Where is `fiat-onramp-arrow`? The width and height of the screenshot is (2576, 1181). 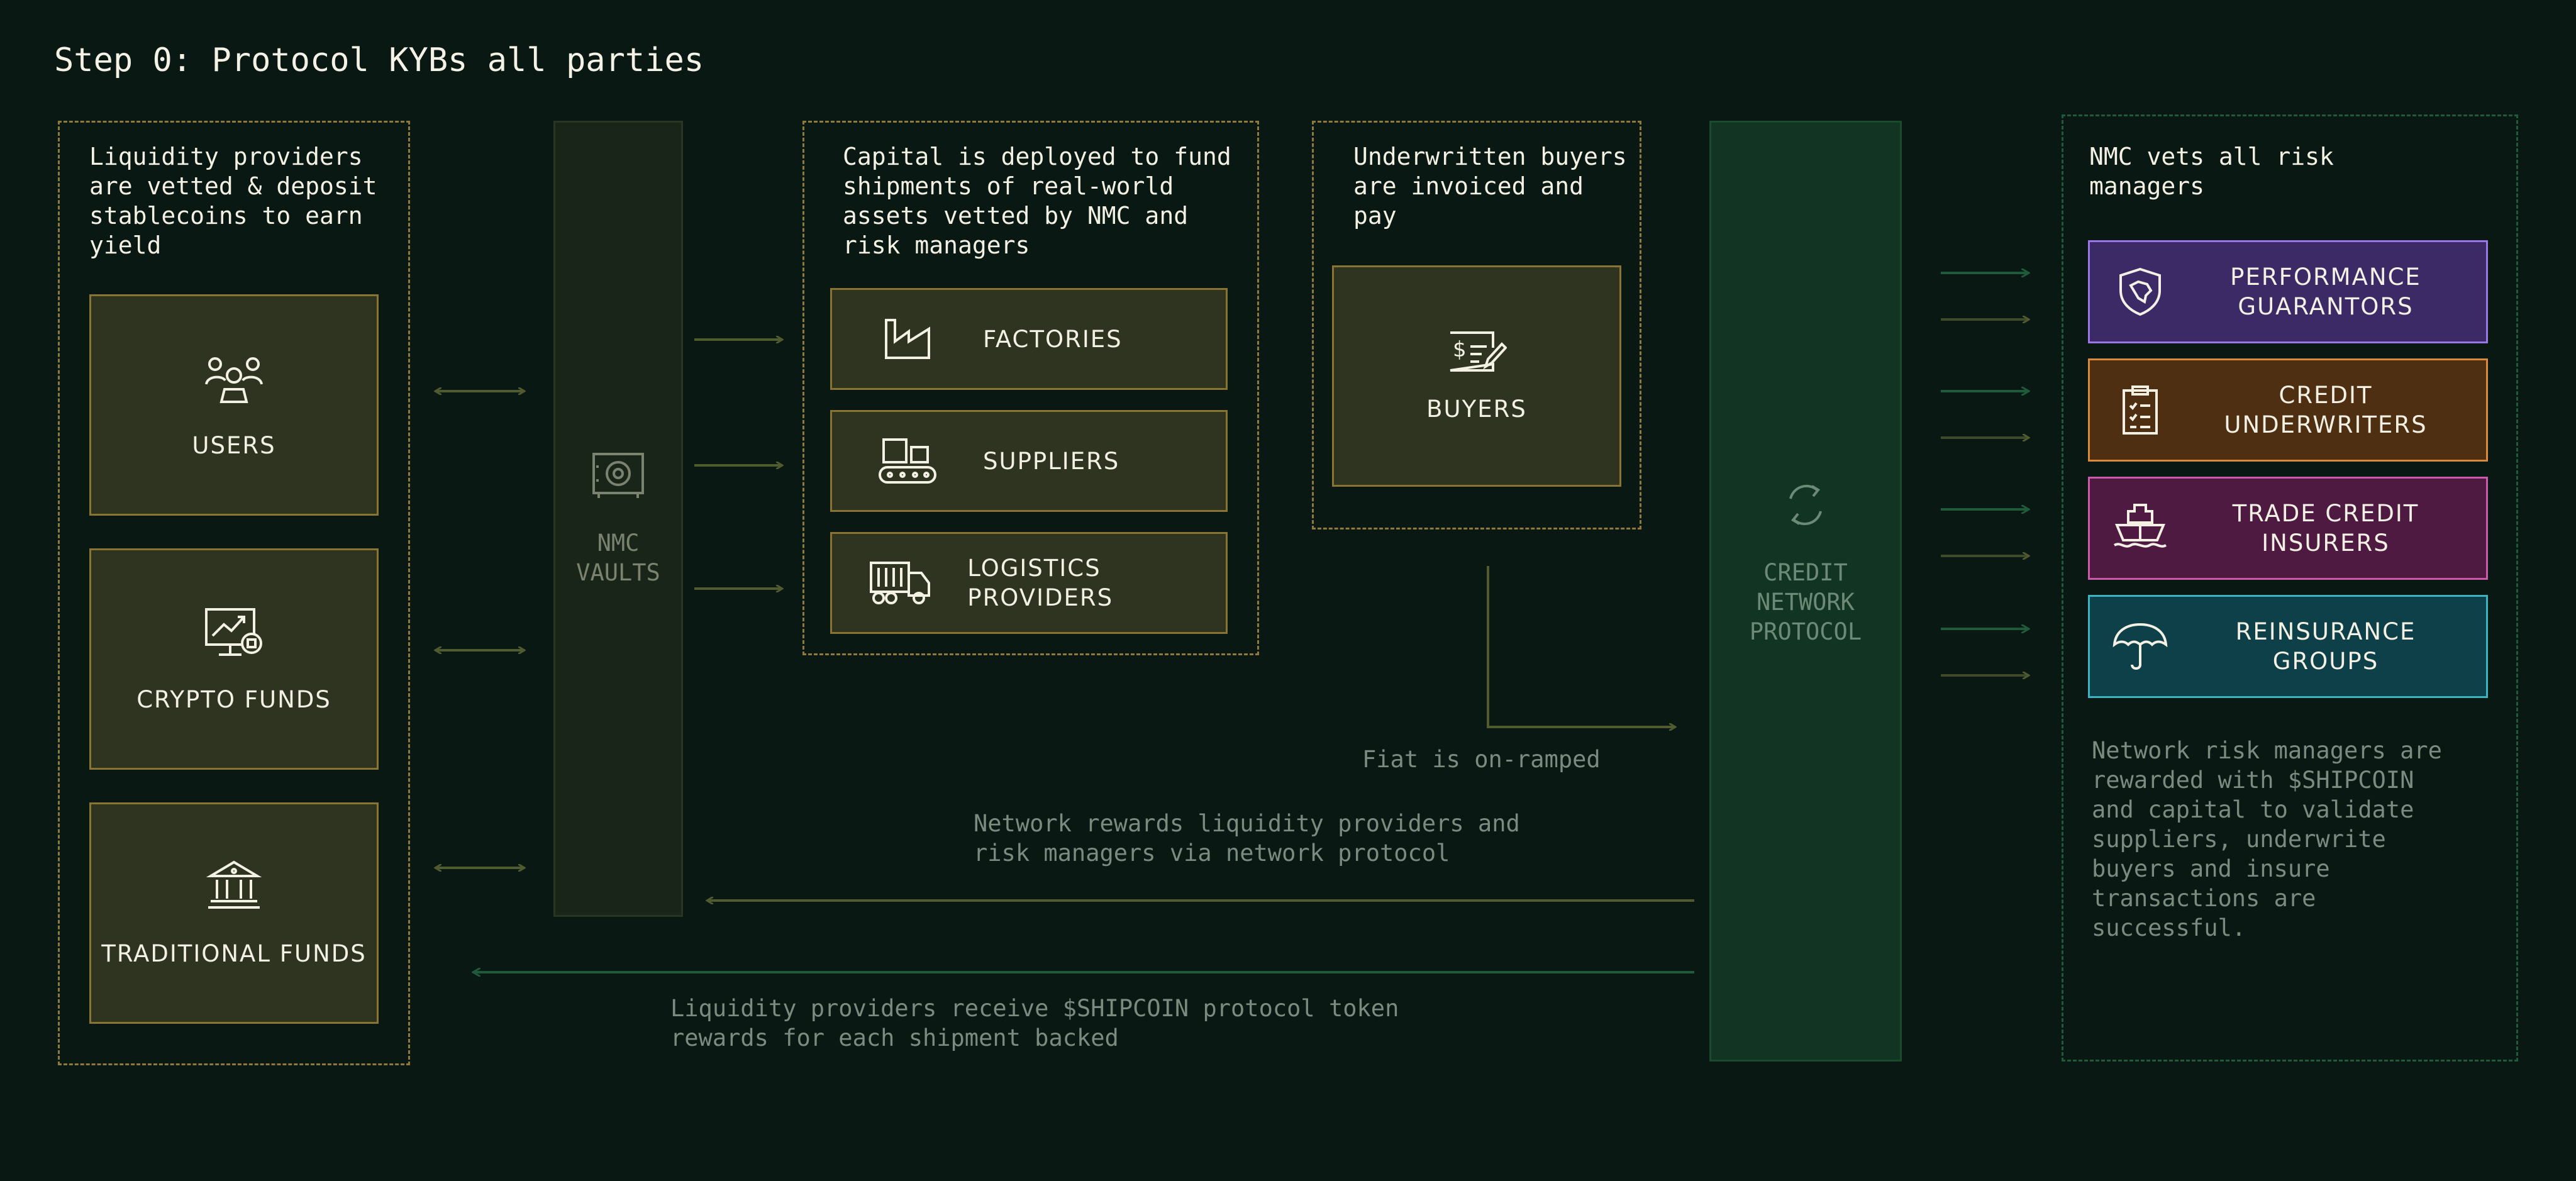 fiat-onramp-arrow is located at coordinates (1581, 647).